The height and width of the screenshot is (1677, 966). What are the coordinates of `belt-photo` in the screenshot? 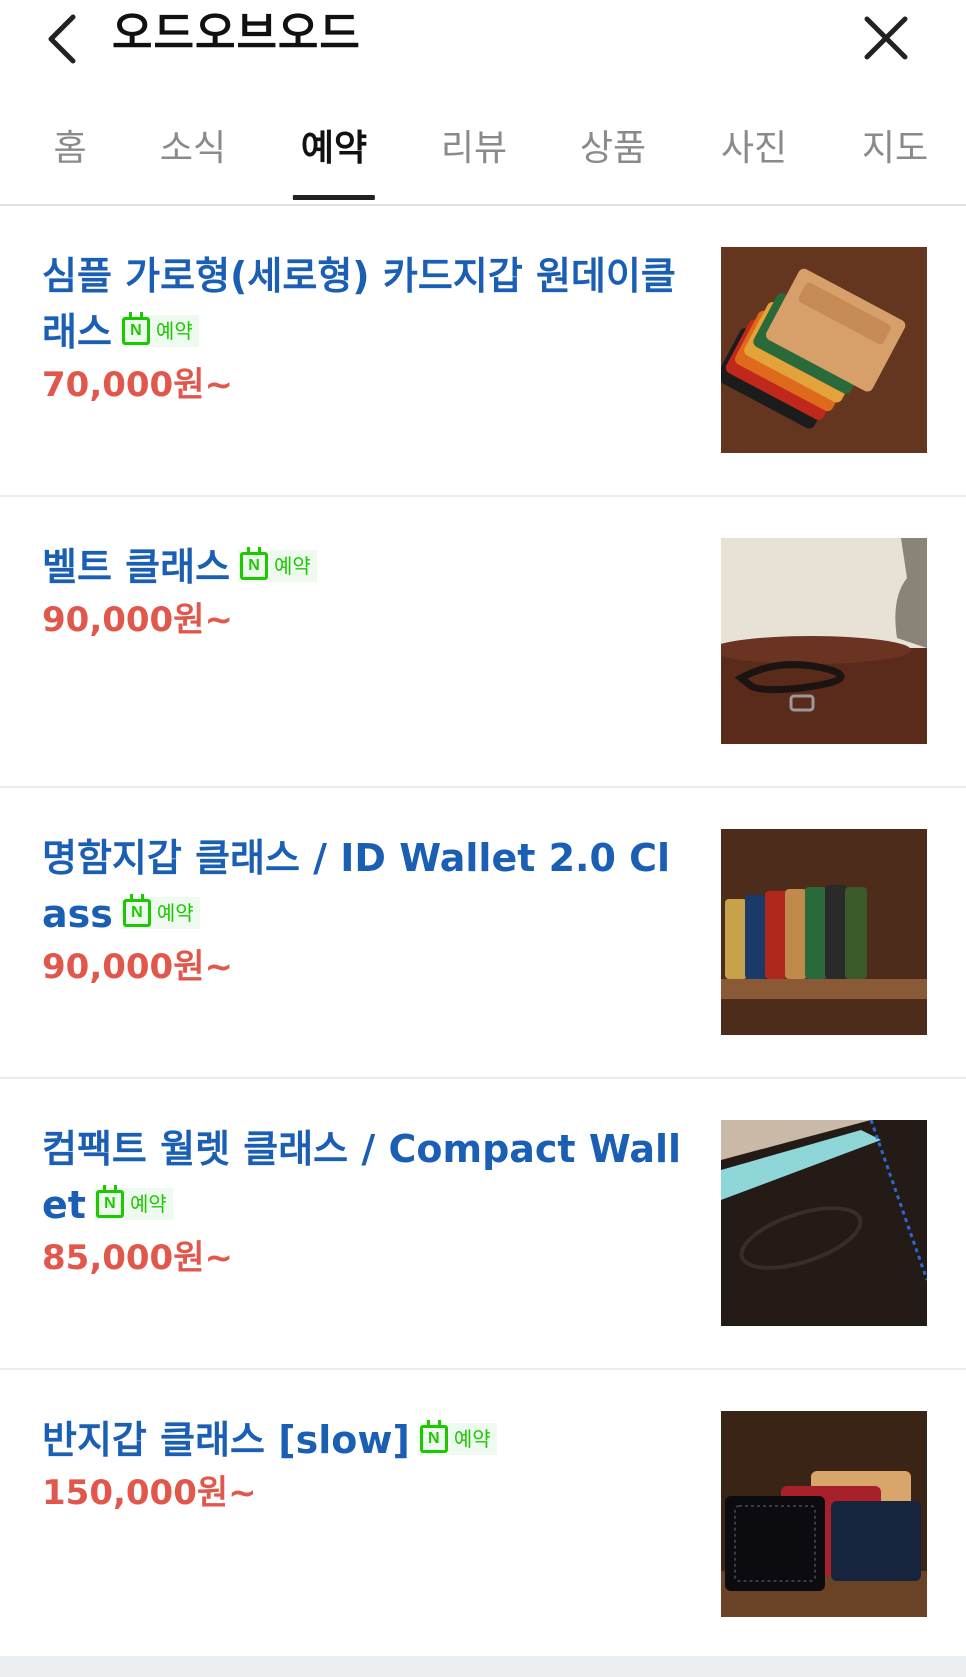 It's located at (824, 641).